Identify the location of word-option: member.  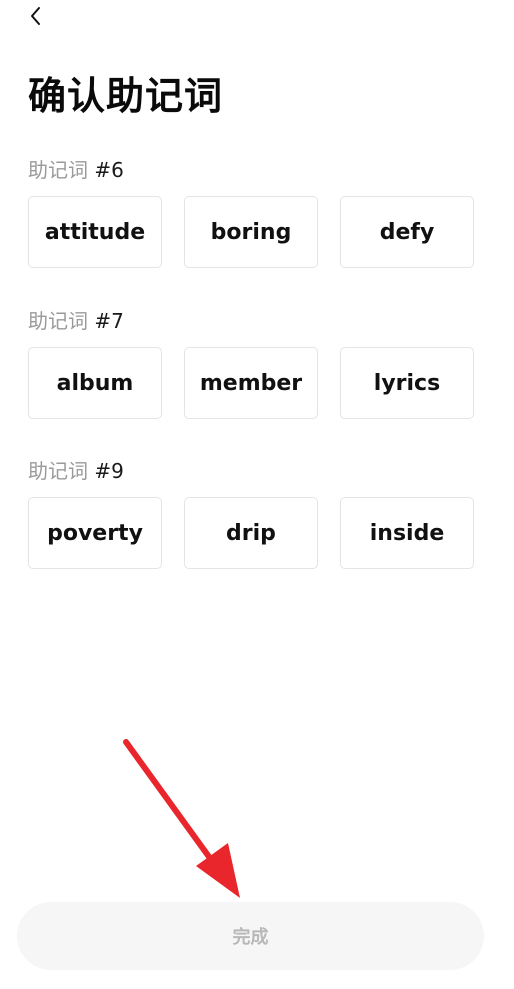
(251, 383).